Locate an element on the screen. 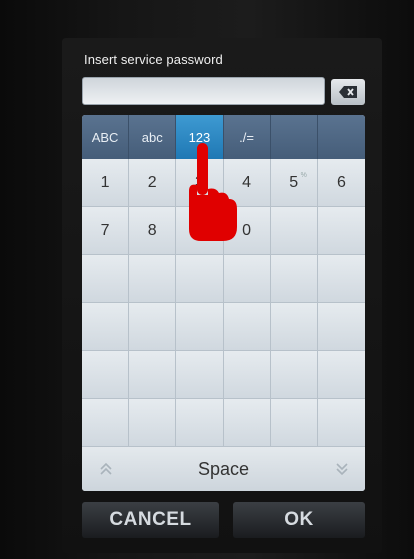 The image size is (414, 559). key-5: 5% is located at coordinates (294, 183).